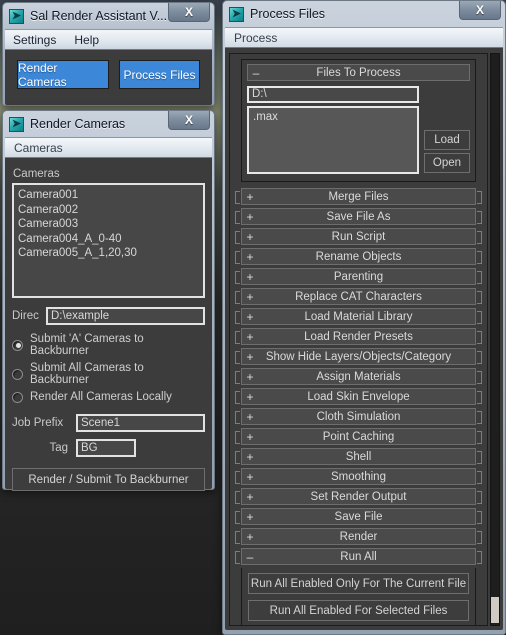  What do you see at coordinates (364, 14) in the screenshot?
I see `process-files-titlebar: ➤ Process Files X` at bounding box center [364, 14].